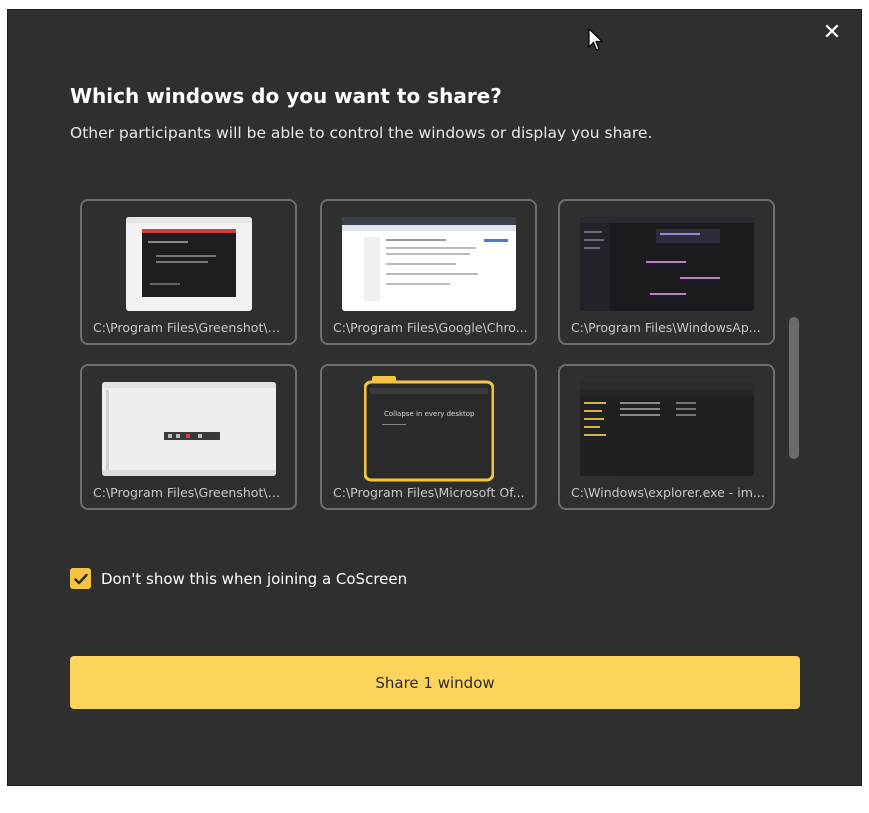 Image resolution: width=869 pixels, height=813 pixels. What do you see at coordinates (254, 578) in the screenshot?
I see `dont-show-again-label: Don't show this when joining a CoScreen` at bounding box center [254, 578].